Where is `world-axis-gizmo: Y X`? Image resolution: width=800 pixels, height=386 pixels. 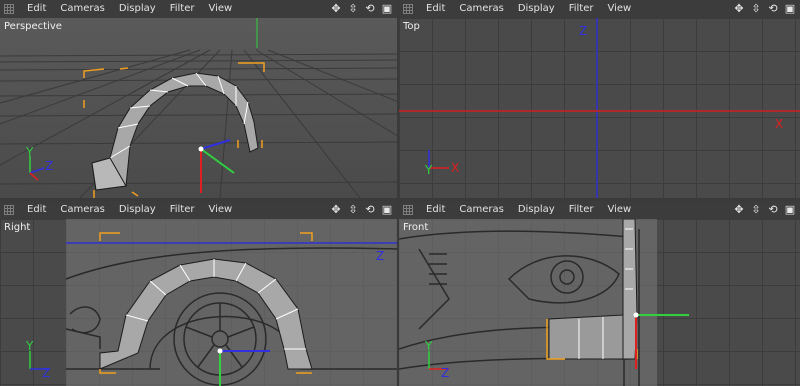
world-axis-gizmo: Y X is located at coordinates (441, 163).